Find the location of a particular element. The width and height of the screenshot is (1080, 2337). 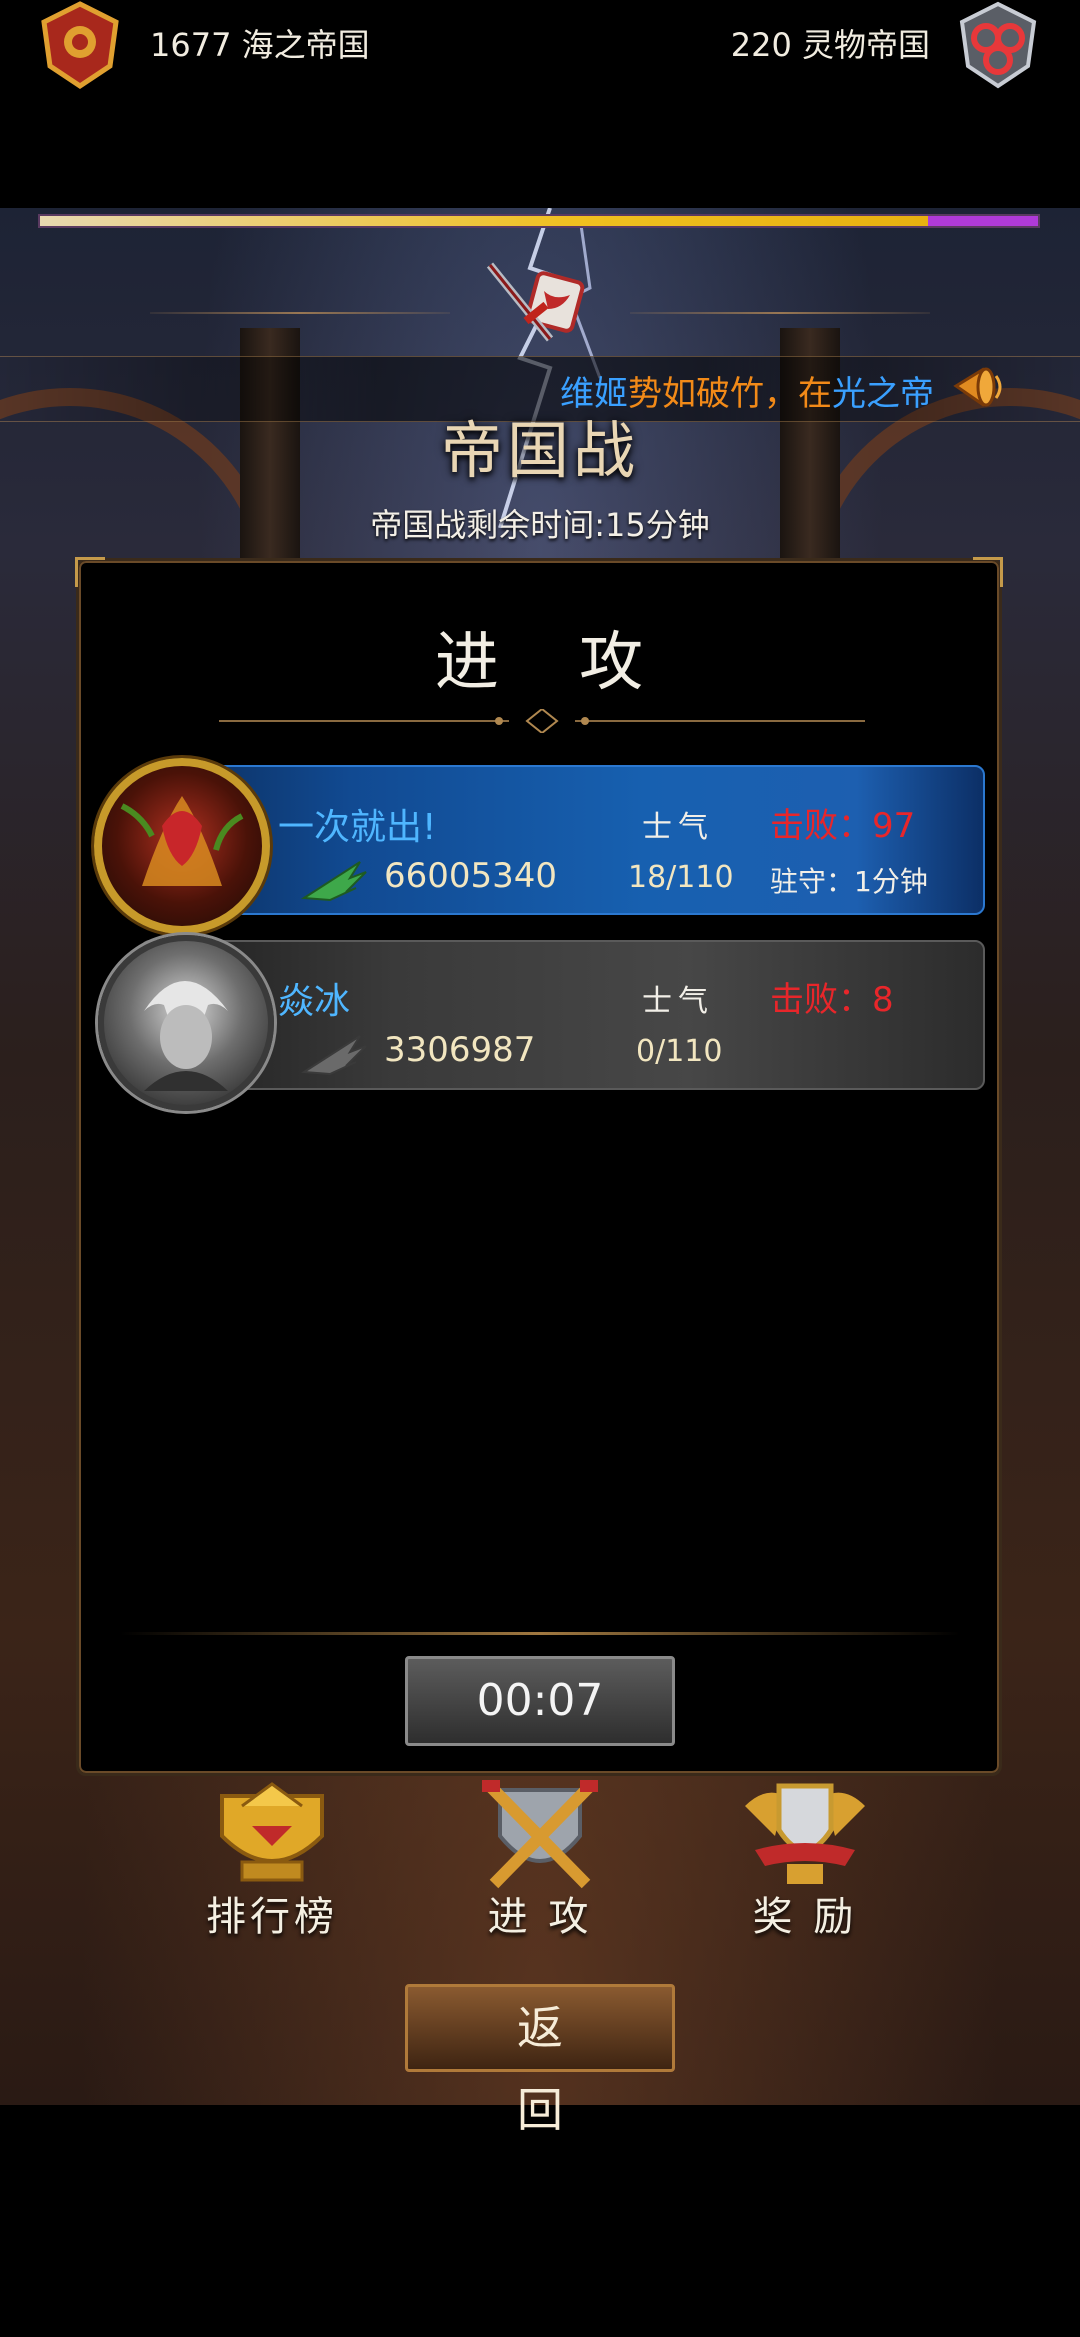

panel-title: 进 攻 is located at coordinates (554, 663).